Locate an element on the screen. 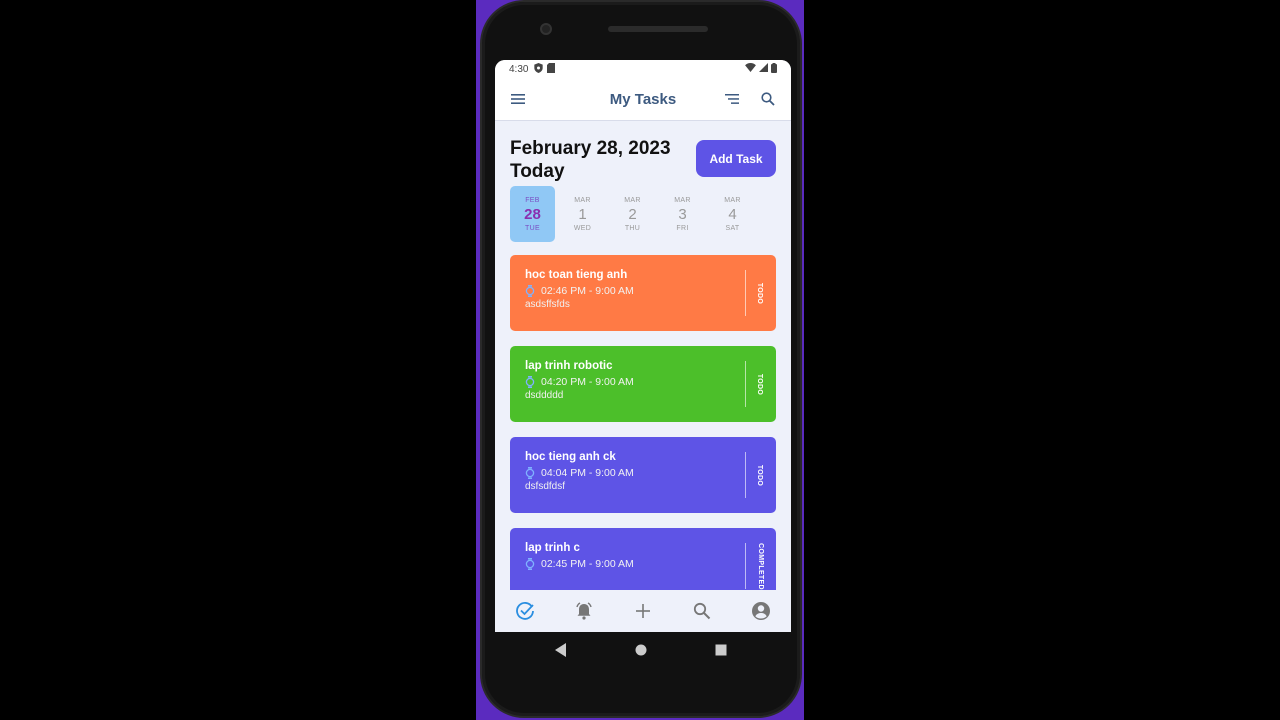 The height and width of the screenshot is (720, 1280). recents-icon is located at coordinates (721, 650).